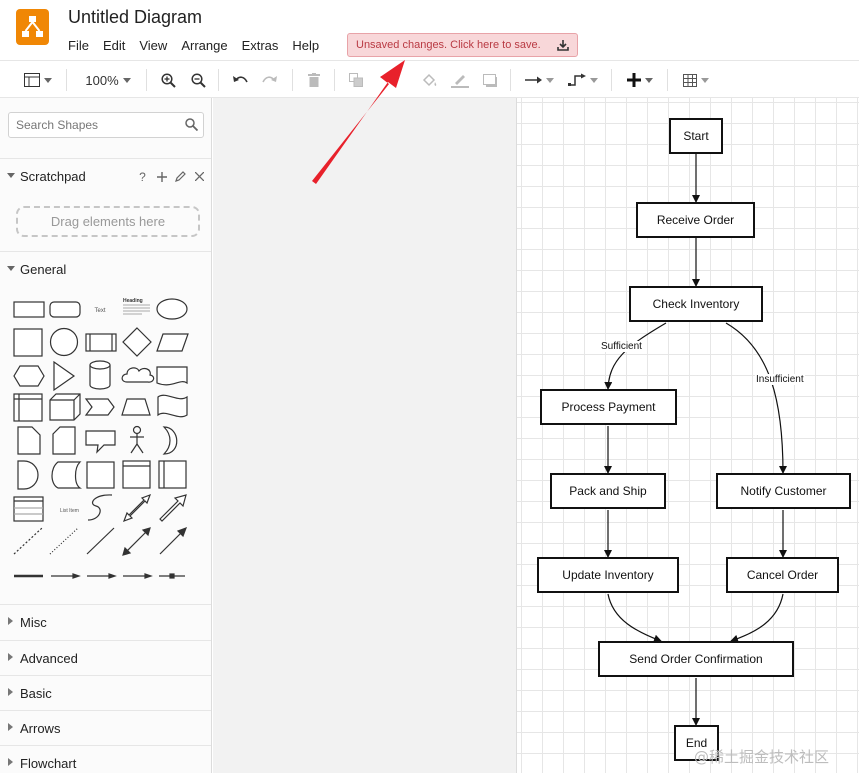 The image size is (859, 773). I want to click on shape-bidirectional-connector, so click(136, 541).